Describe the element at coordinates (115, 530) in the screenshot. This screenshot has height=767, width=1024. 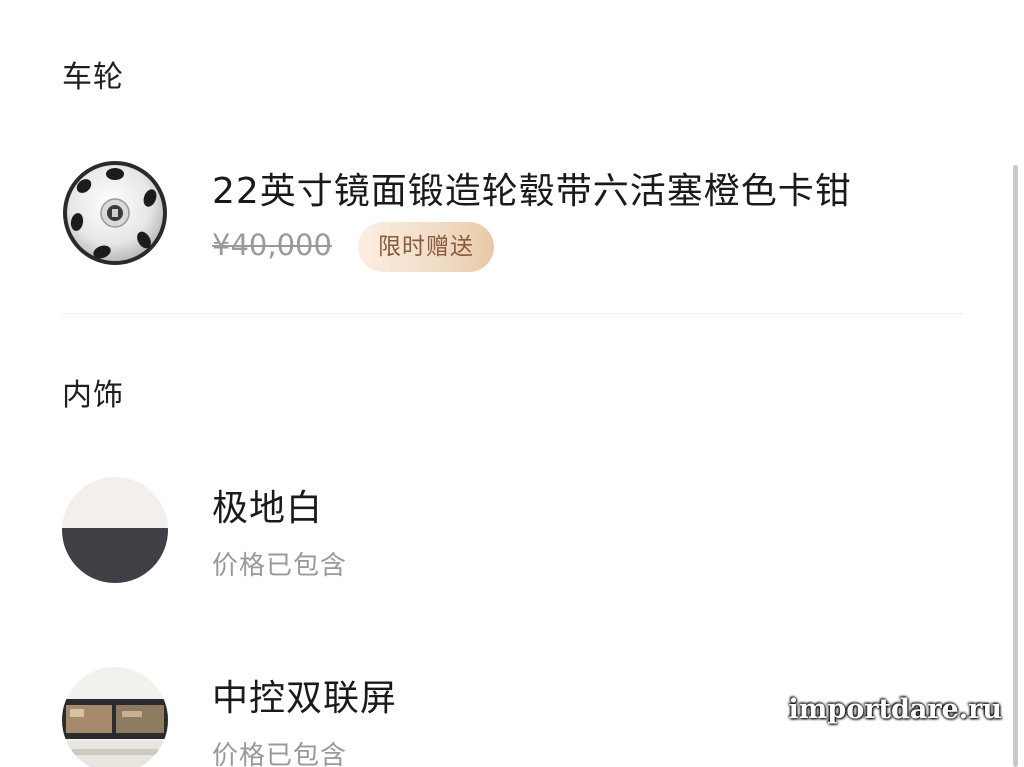
I see `color-swatch-icon` at that location.